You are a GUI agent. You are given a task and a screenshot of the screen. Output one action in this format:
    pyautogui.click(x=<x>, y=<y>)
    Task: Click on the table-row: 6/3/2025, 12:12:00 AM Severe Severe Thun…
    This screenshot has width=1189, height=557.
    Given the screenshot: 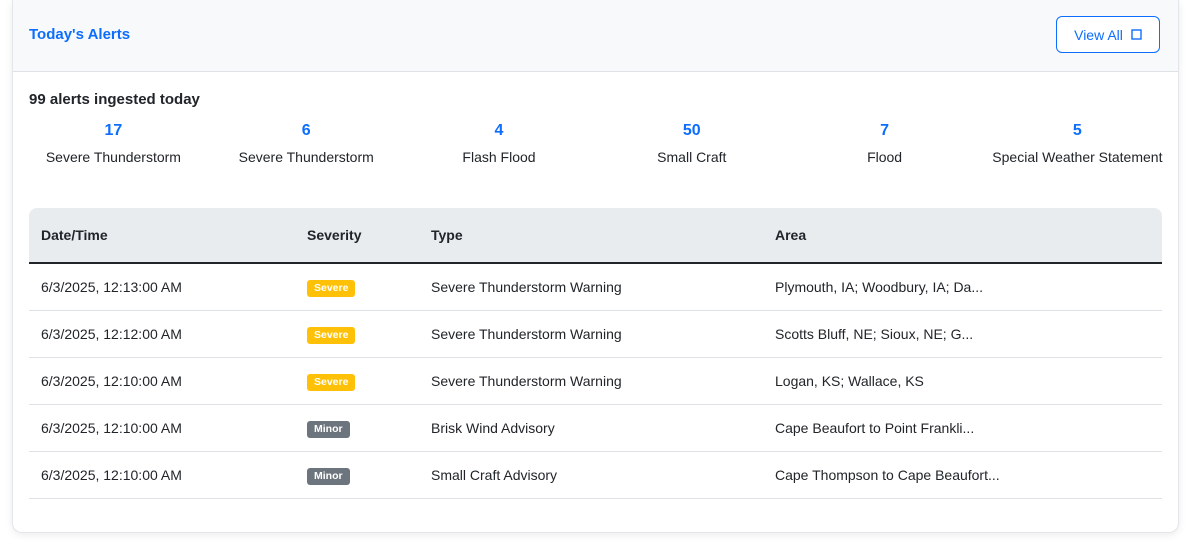 What is the action you would take?
    pyautogui.click(x=595, y=334)
    